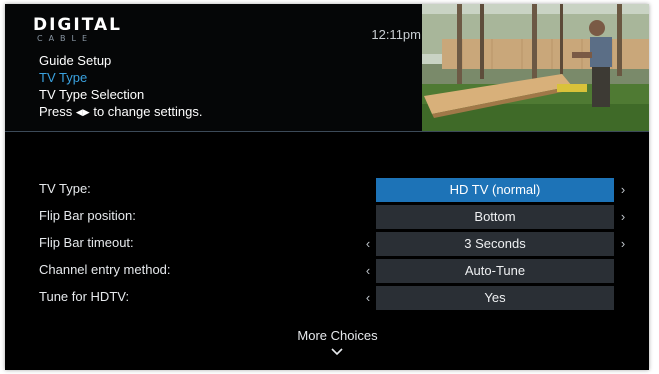 The image size is (659, 374). What do you see at coordinates (396, 34) in the screenshot?
I see `clock: 12:11pm` at bounding box center [396, 34].